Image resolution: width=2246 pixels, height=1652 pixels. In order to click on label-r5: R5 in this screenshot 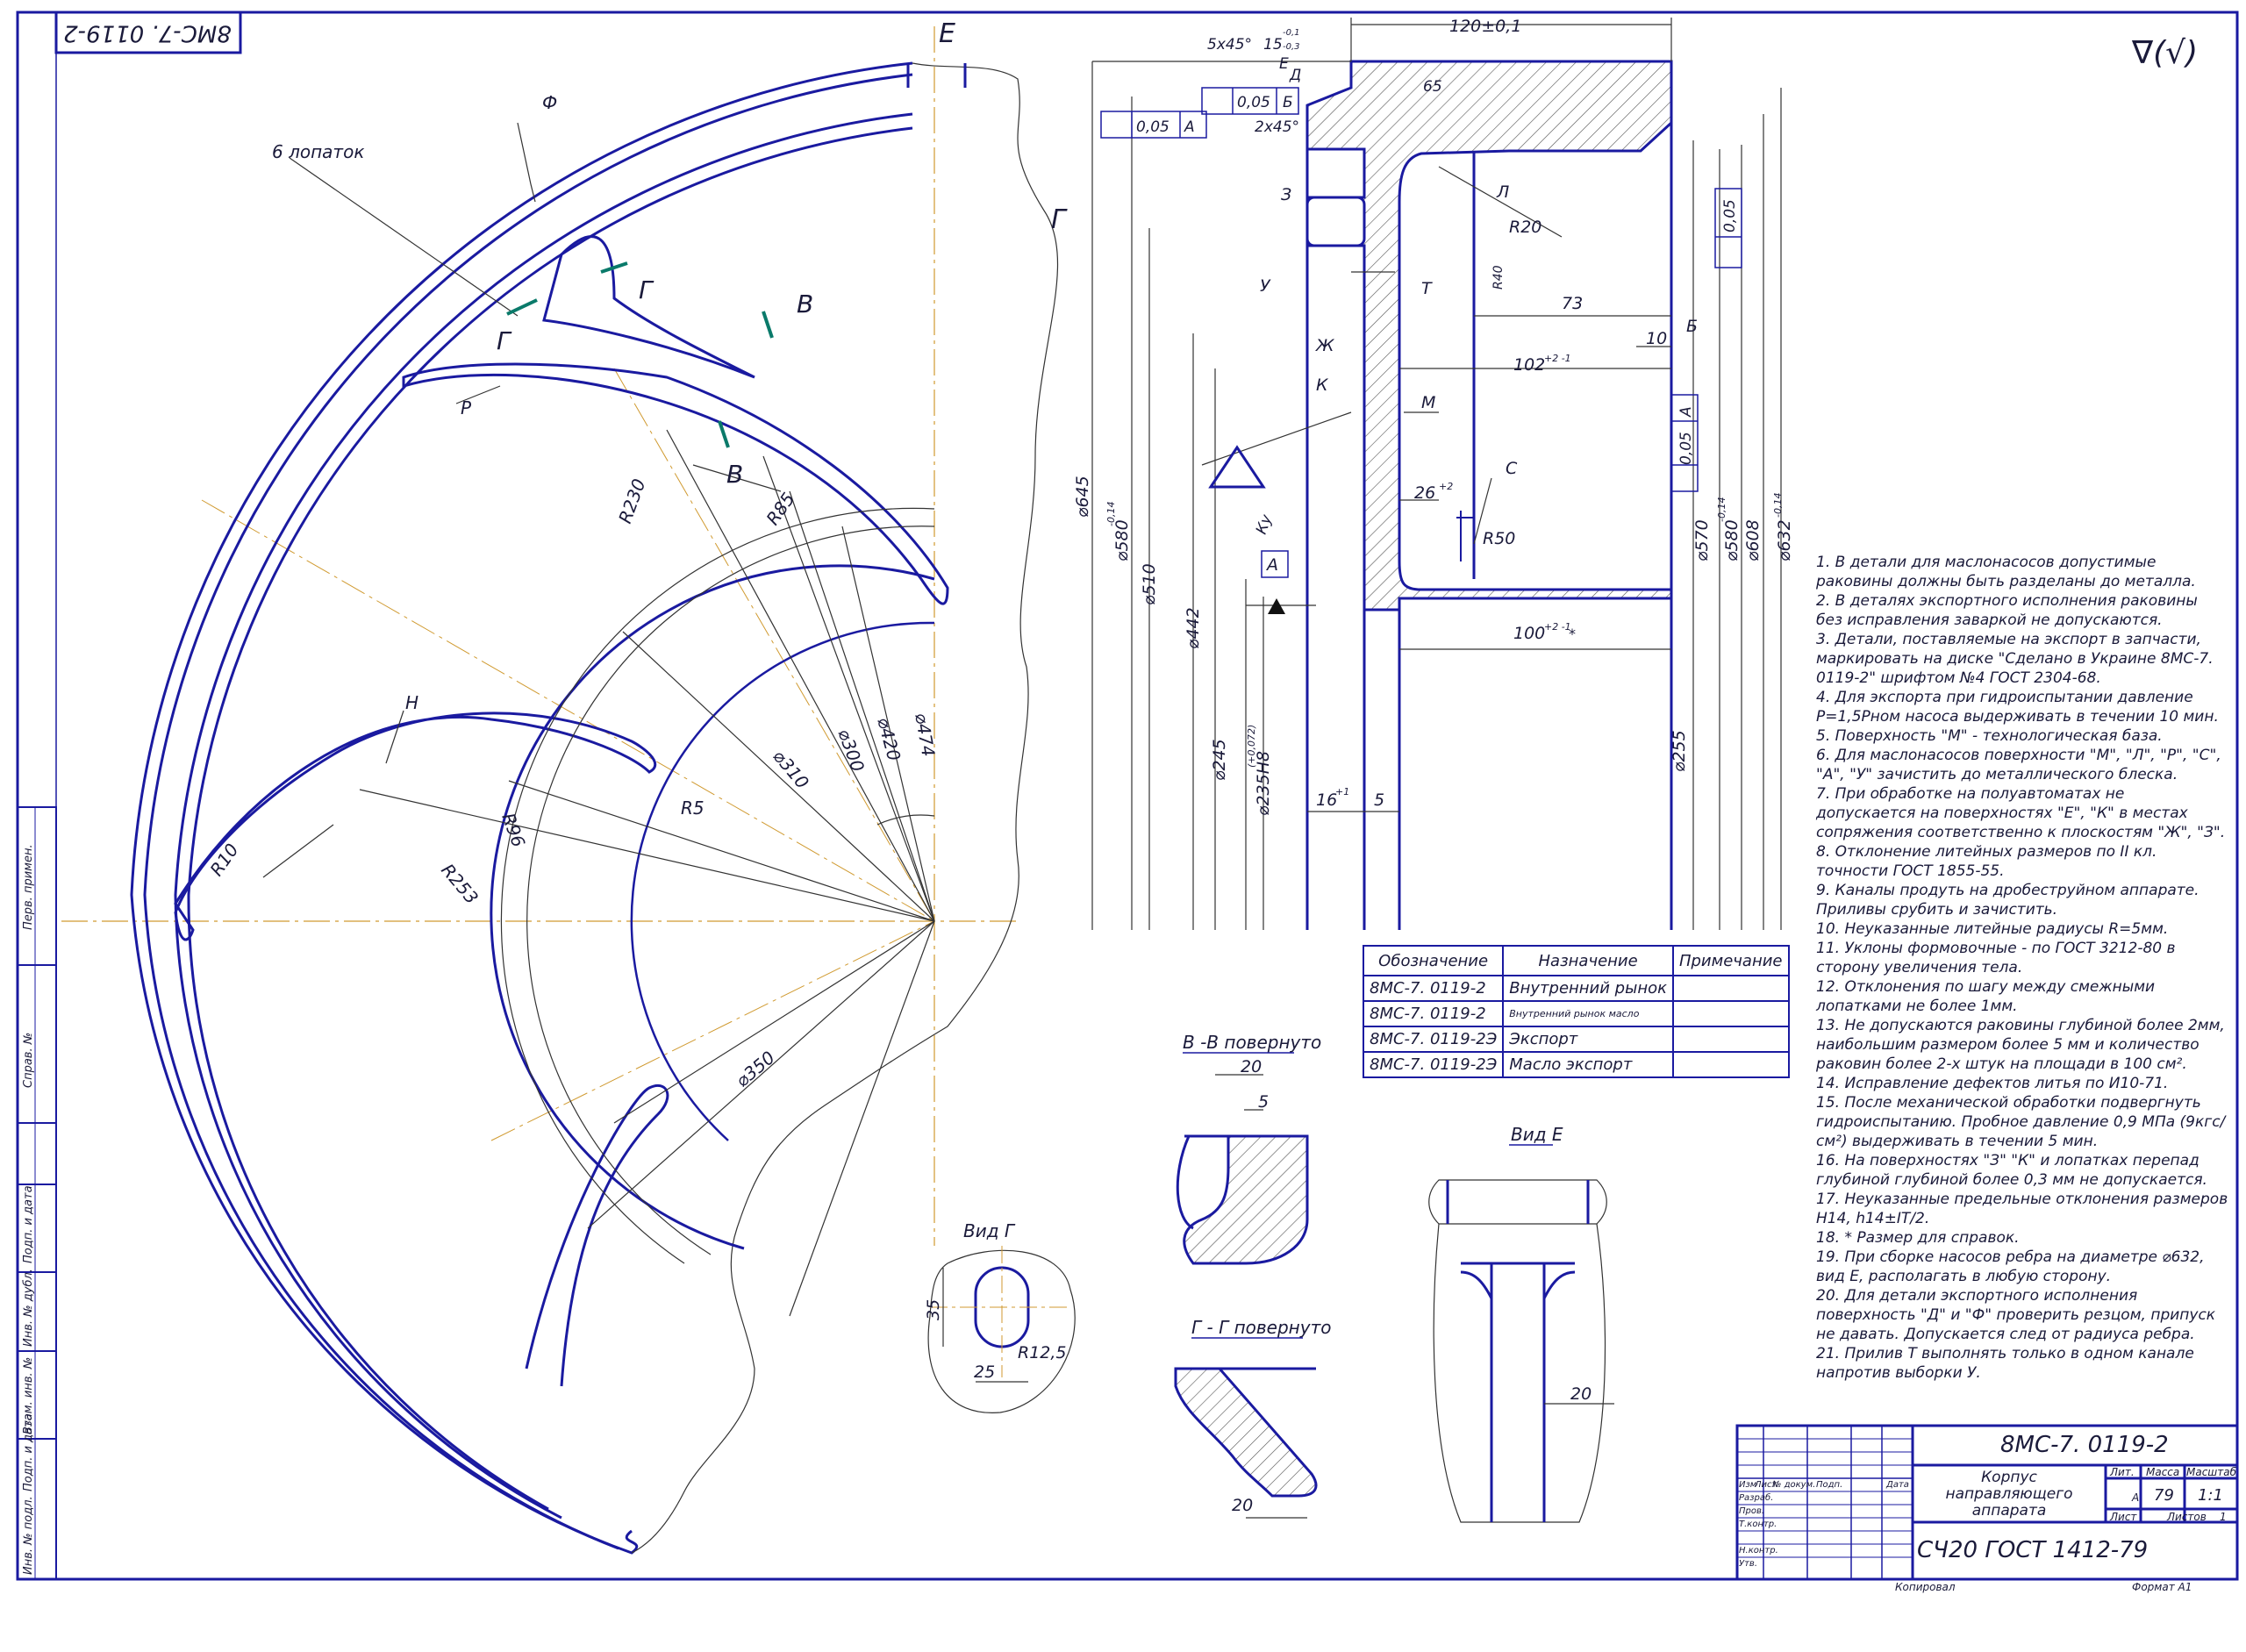, I will do `click(693, 808)`.